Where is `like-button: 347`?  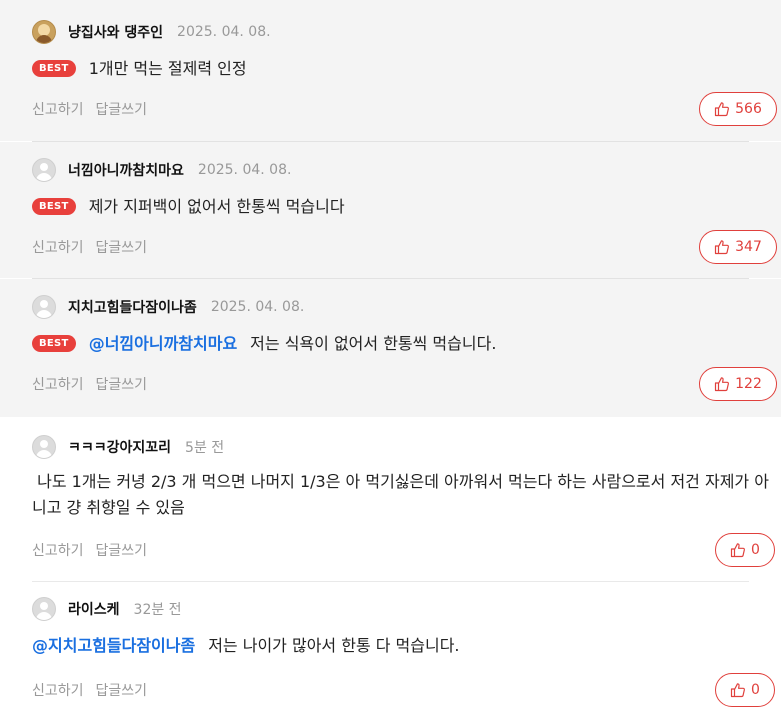 like-button: 347 is located at coordinates (738, 247).